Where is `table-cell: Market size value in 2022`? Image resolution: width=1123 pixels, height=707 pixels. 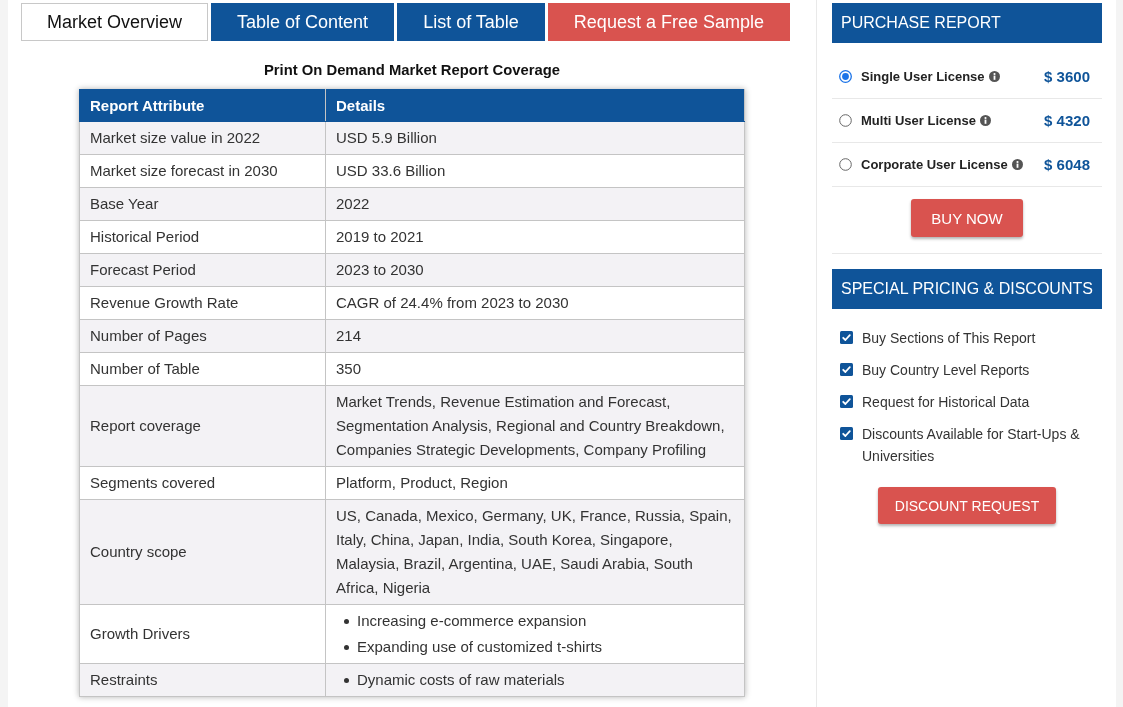 table-cell: Market size value in 2022 is located at coordinates (202, 138).